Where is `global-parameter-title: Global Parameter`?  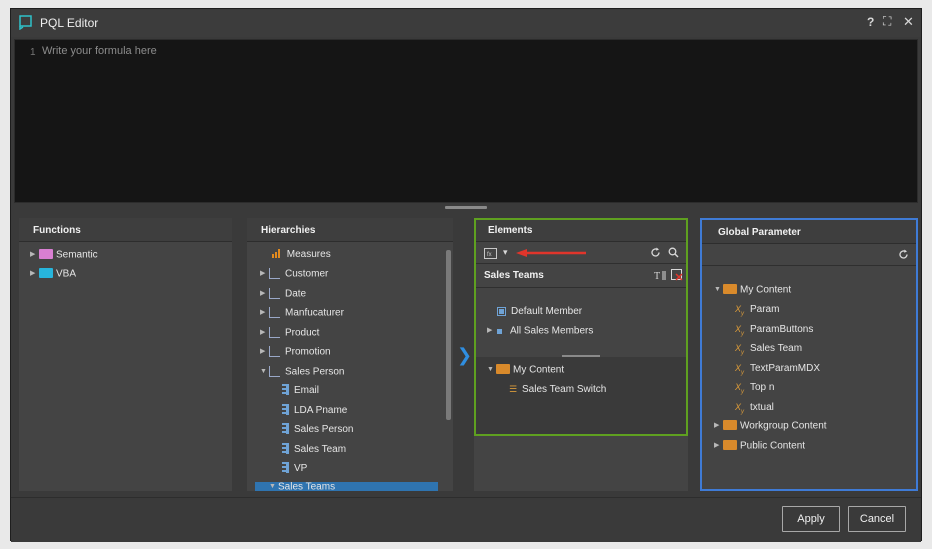 global-parameter-title: Global Parameter is located at coordinates (809, 232).